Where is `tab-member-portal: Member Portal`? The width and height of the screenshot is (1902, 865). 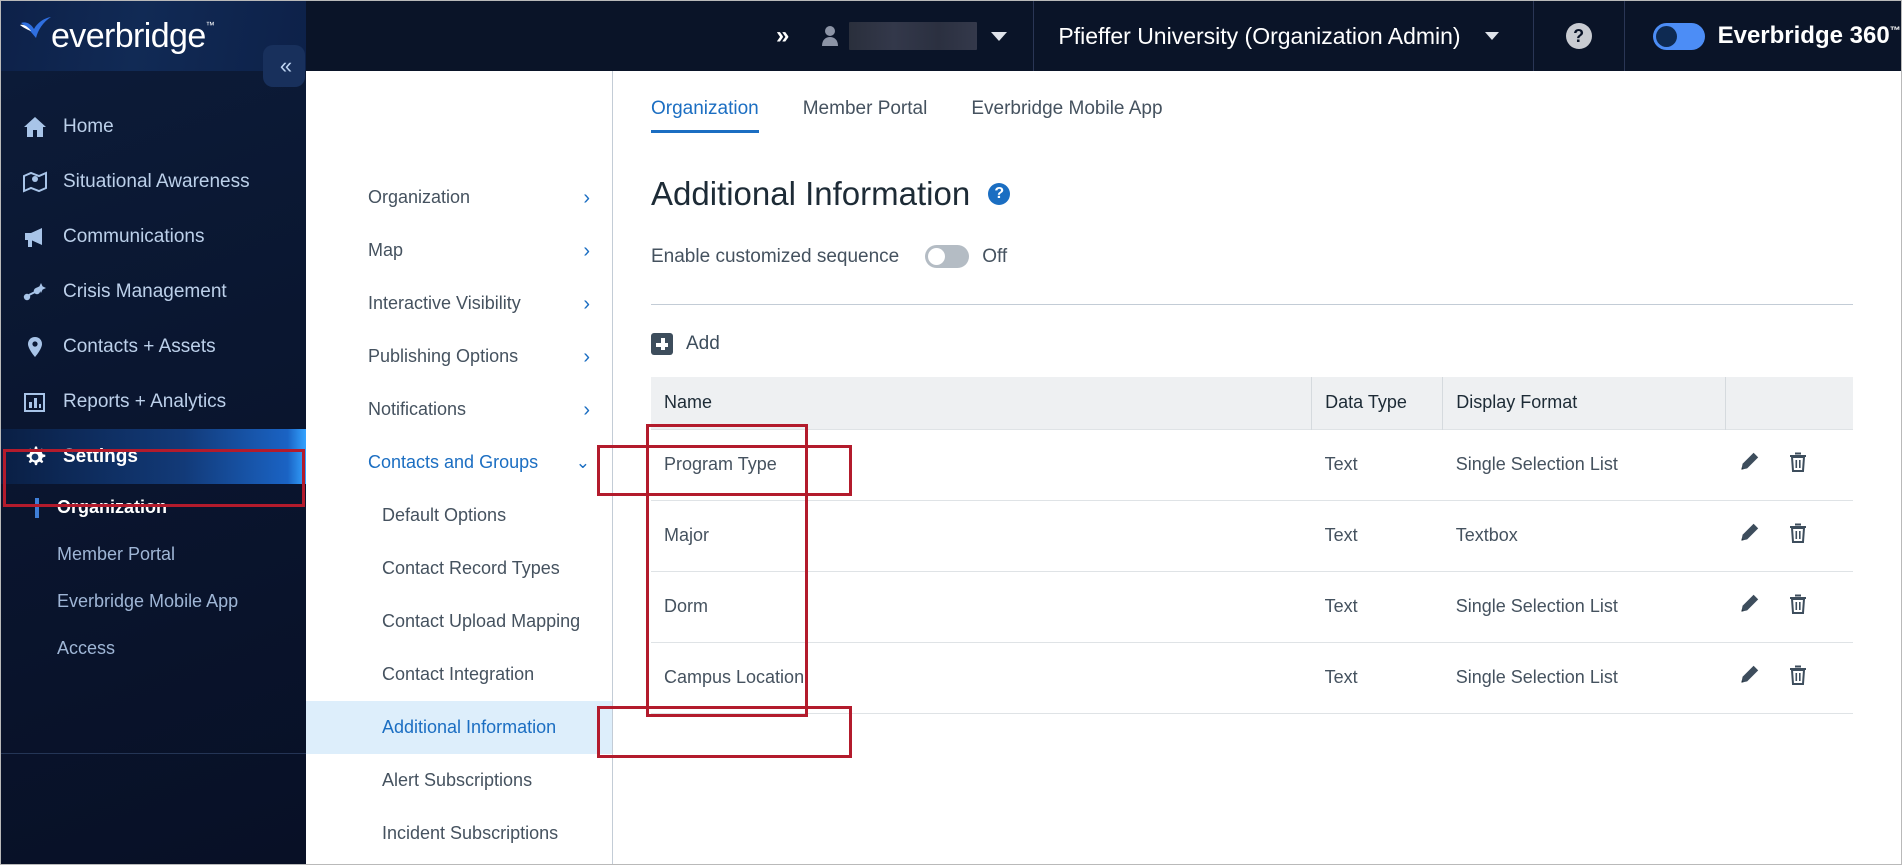
tab-member-portal: Member Portal is located at coordinates (865, 115).